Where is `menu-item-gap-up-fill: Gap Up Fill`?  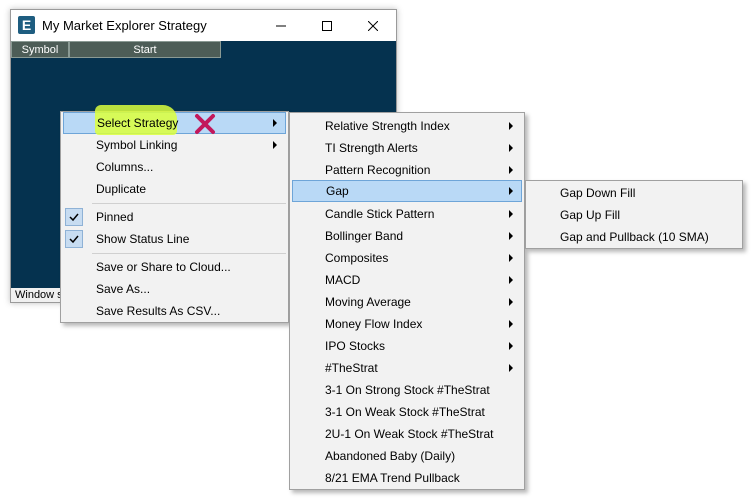
menu-item-gap-up-fill: Gap Up Fill is located at coordinates (634, 215).